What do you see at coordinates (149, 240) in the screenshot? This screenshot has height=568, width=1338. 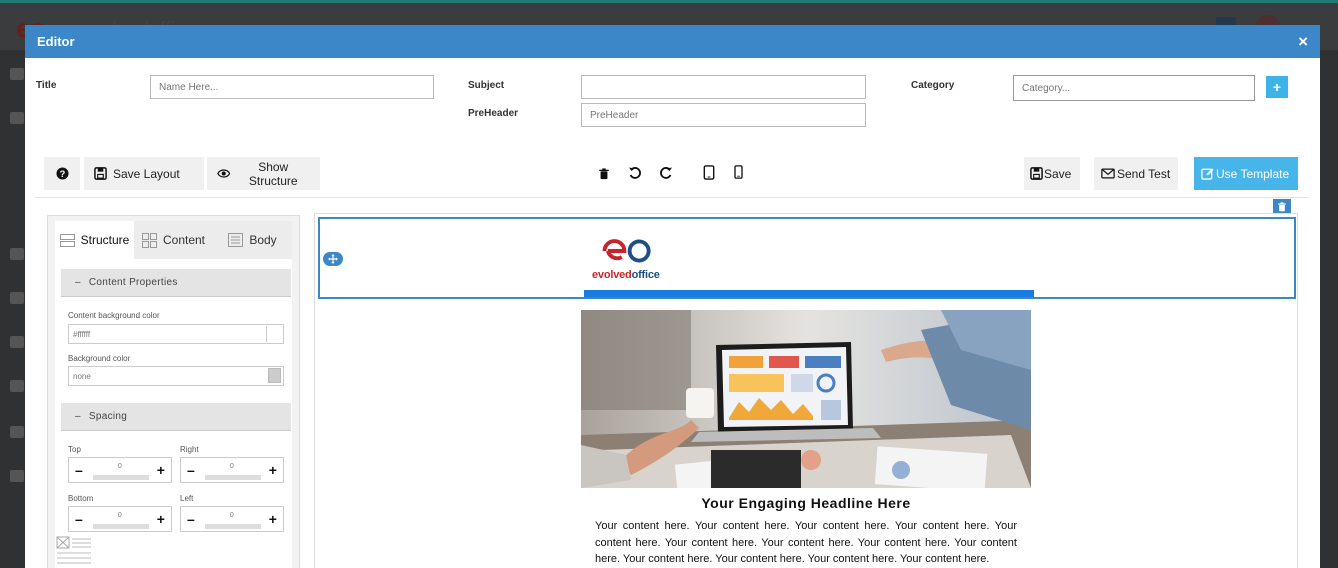 I see `content-grid-icon` at bounding box center [149, 240].